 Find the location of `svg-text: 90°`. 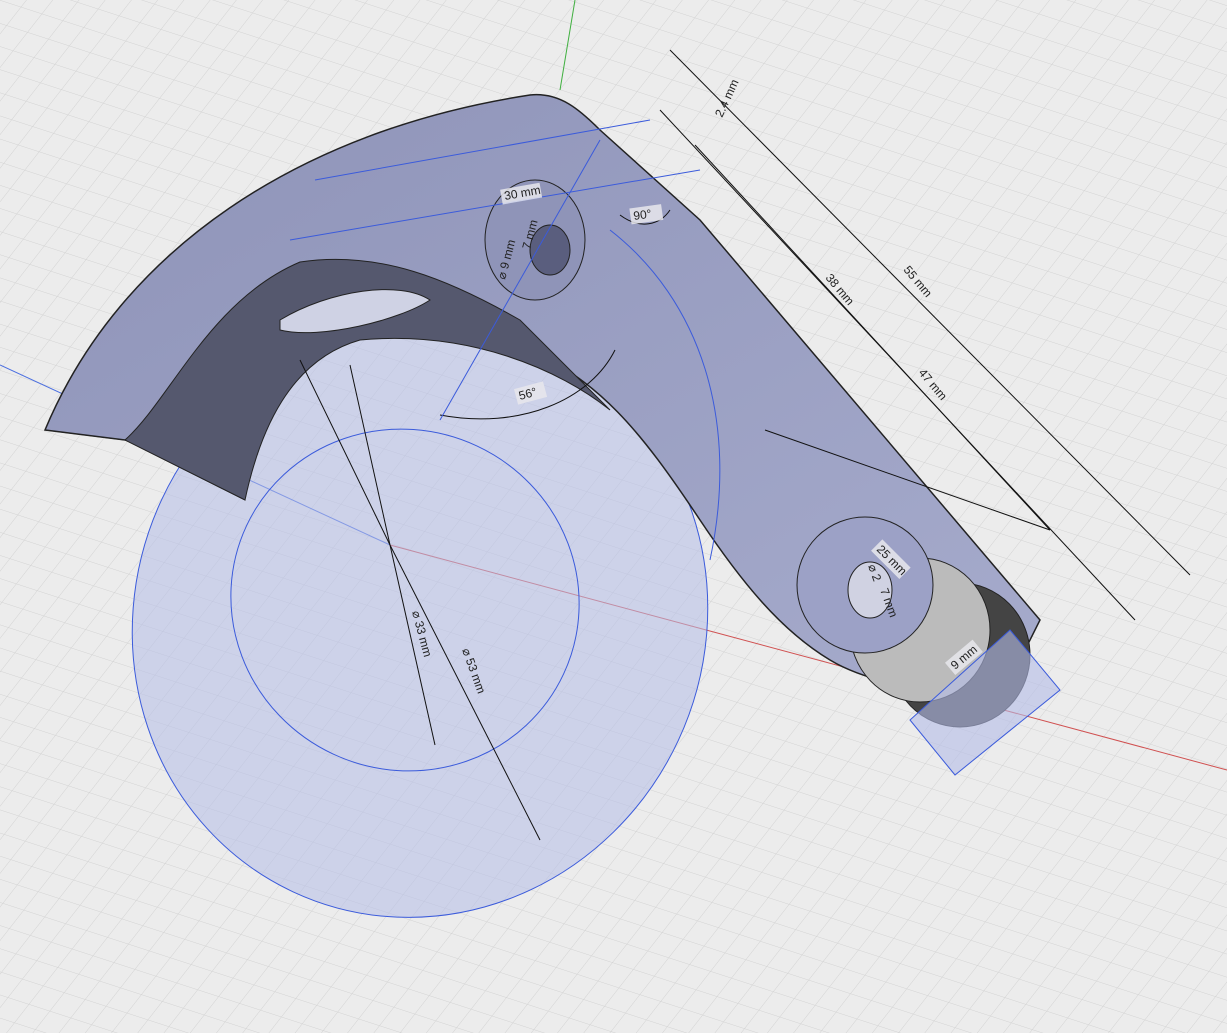

svg-text: 90° is located at coordinates (642, 215).